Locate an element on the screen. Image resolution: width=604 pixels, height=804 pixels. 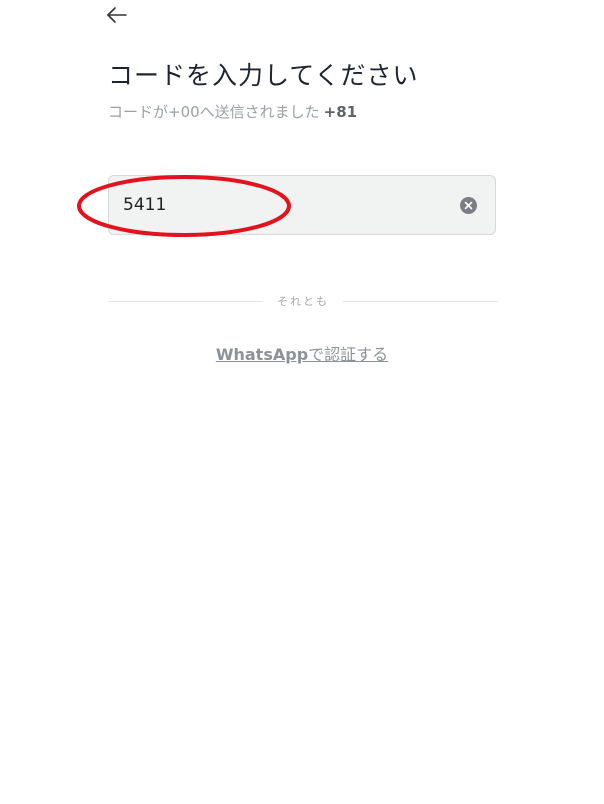
whatsapp-link-suffix: で認証する is located at coordinates (348, 354).